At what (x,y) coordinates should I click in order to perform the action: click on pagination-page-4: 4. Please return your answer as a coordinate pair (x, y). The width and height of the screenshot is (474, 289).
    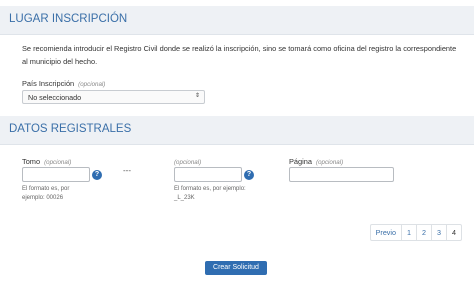
    Looking at the image, I should click on (454, 232).